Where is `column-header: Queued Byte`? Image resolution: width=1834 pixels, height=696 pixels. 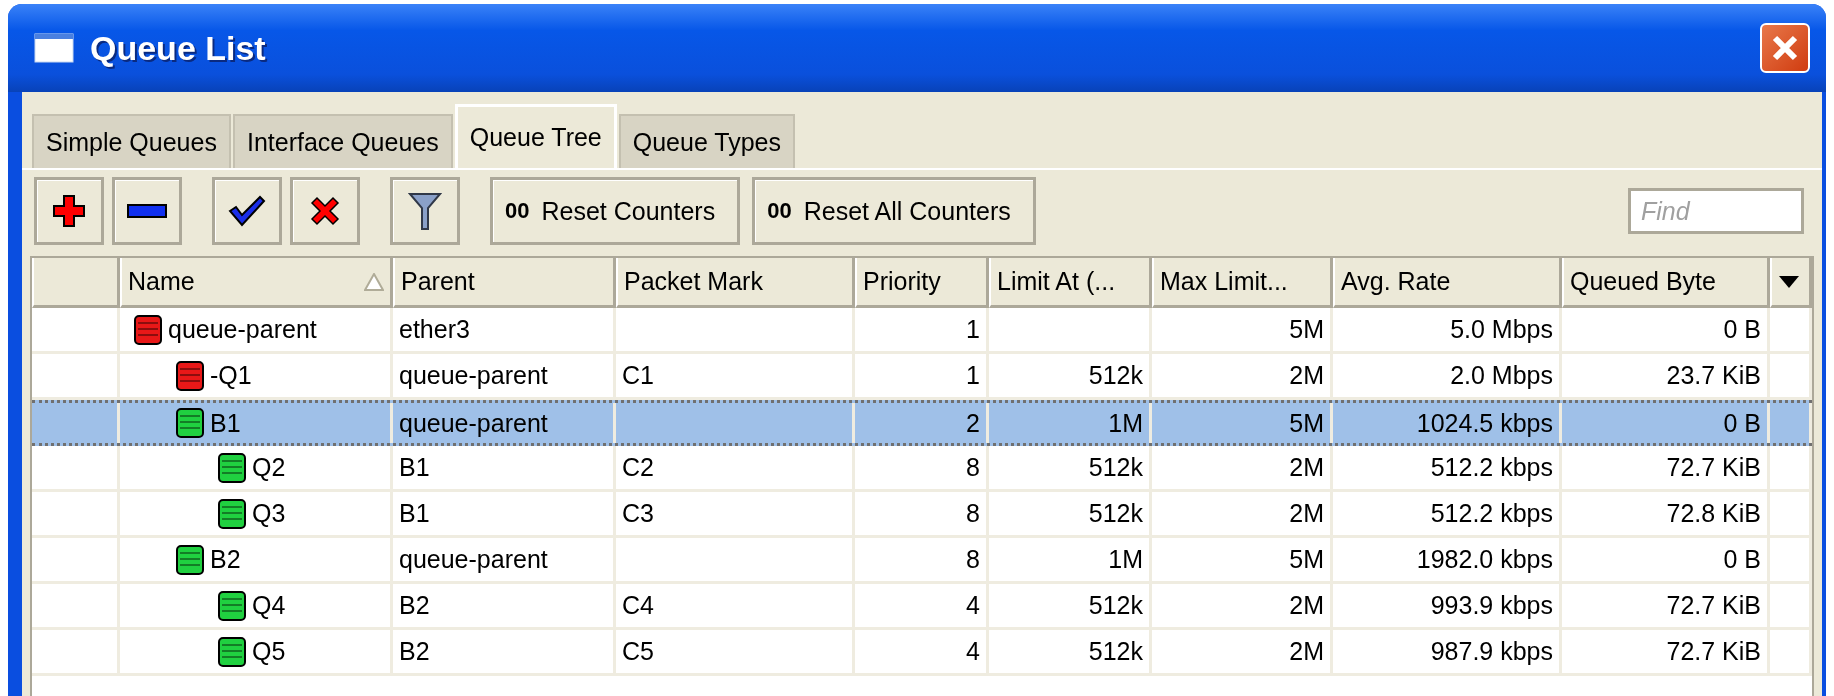
column-header: Queued Byte is located at coordinates (1666, 283).